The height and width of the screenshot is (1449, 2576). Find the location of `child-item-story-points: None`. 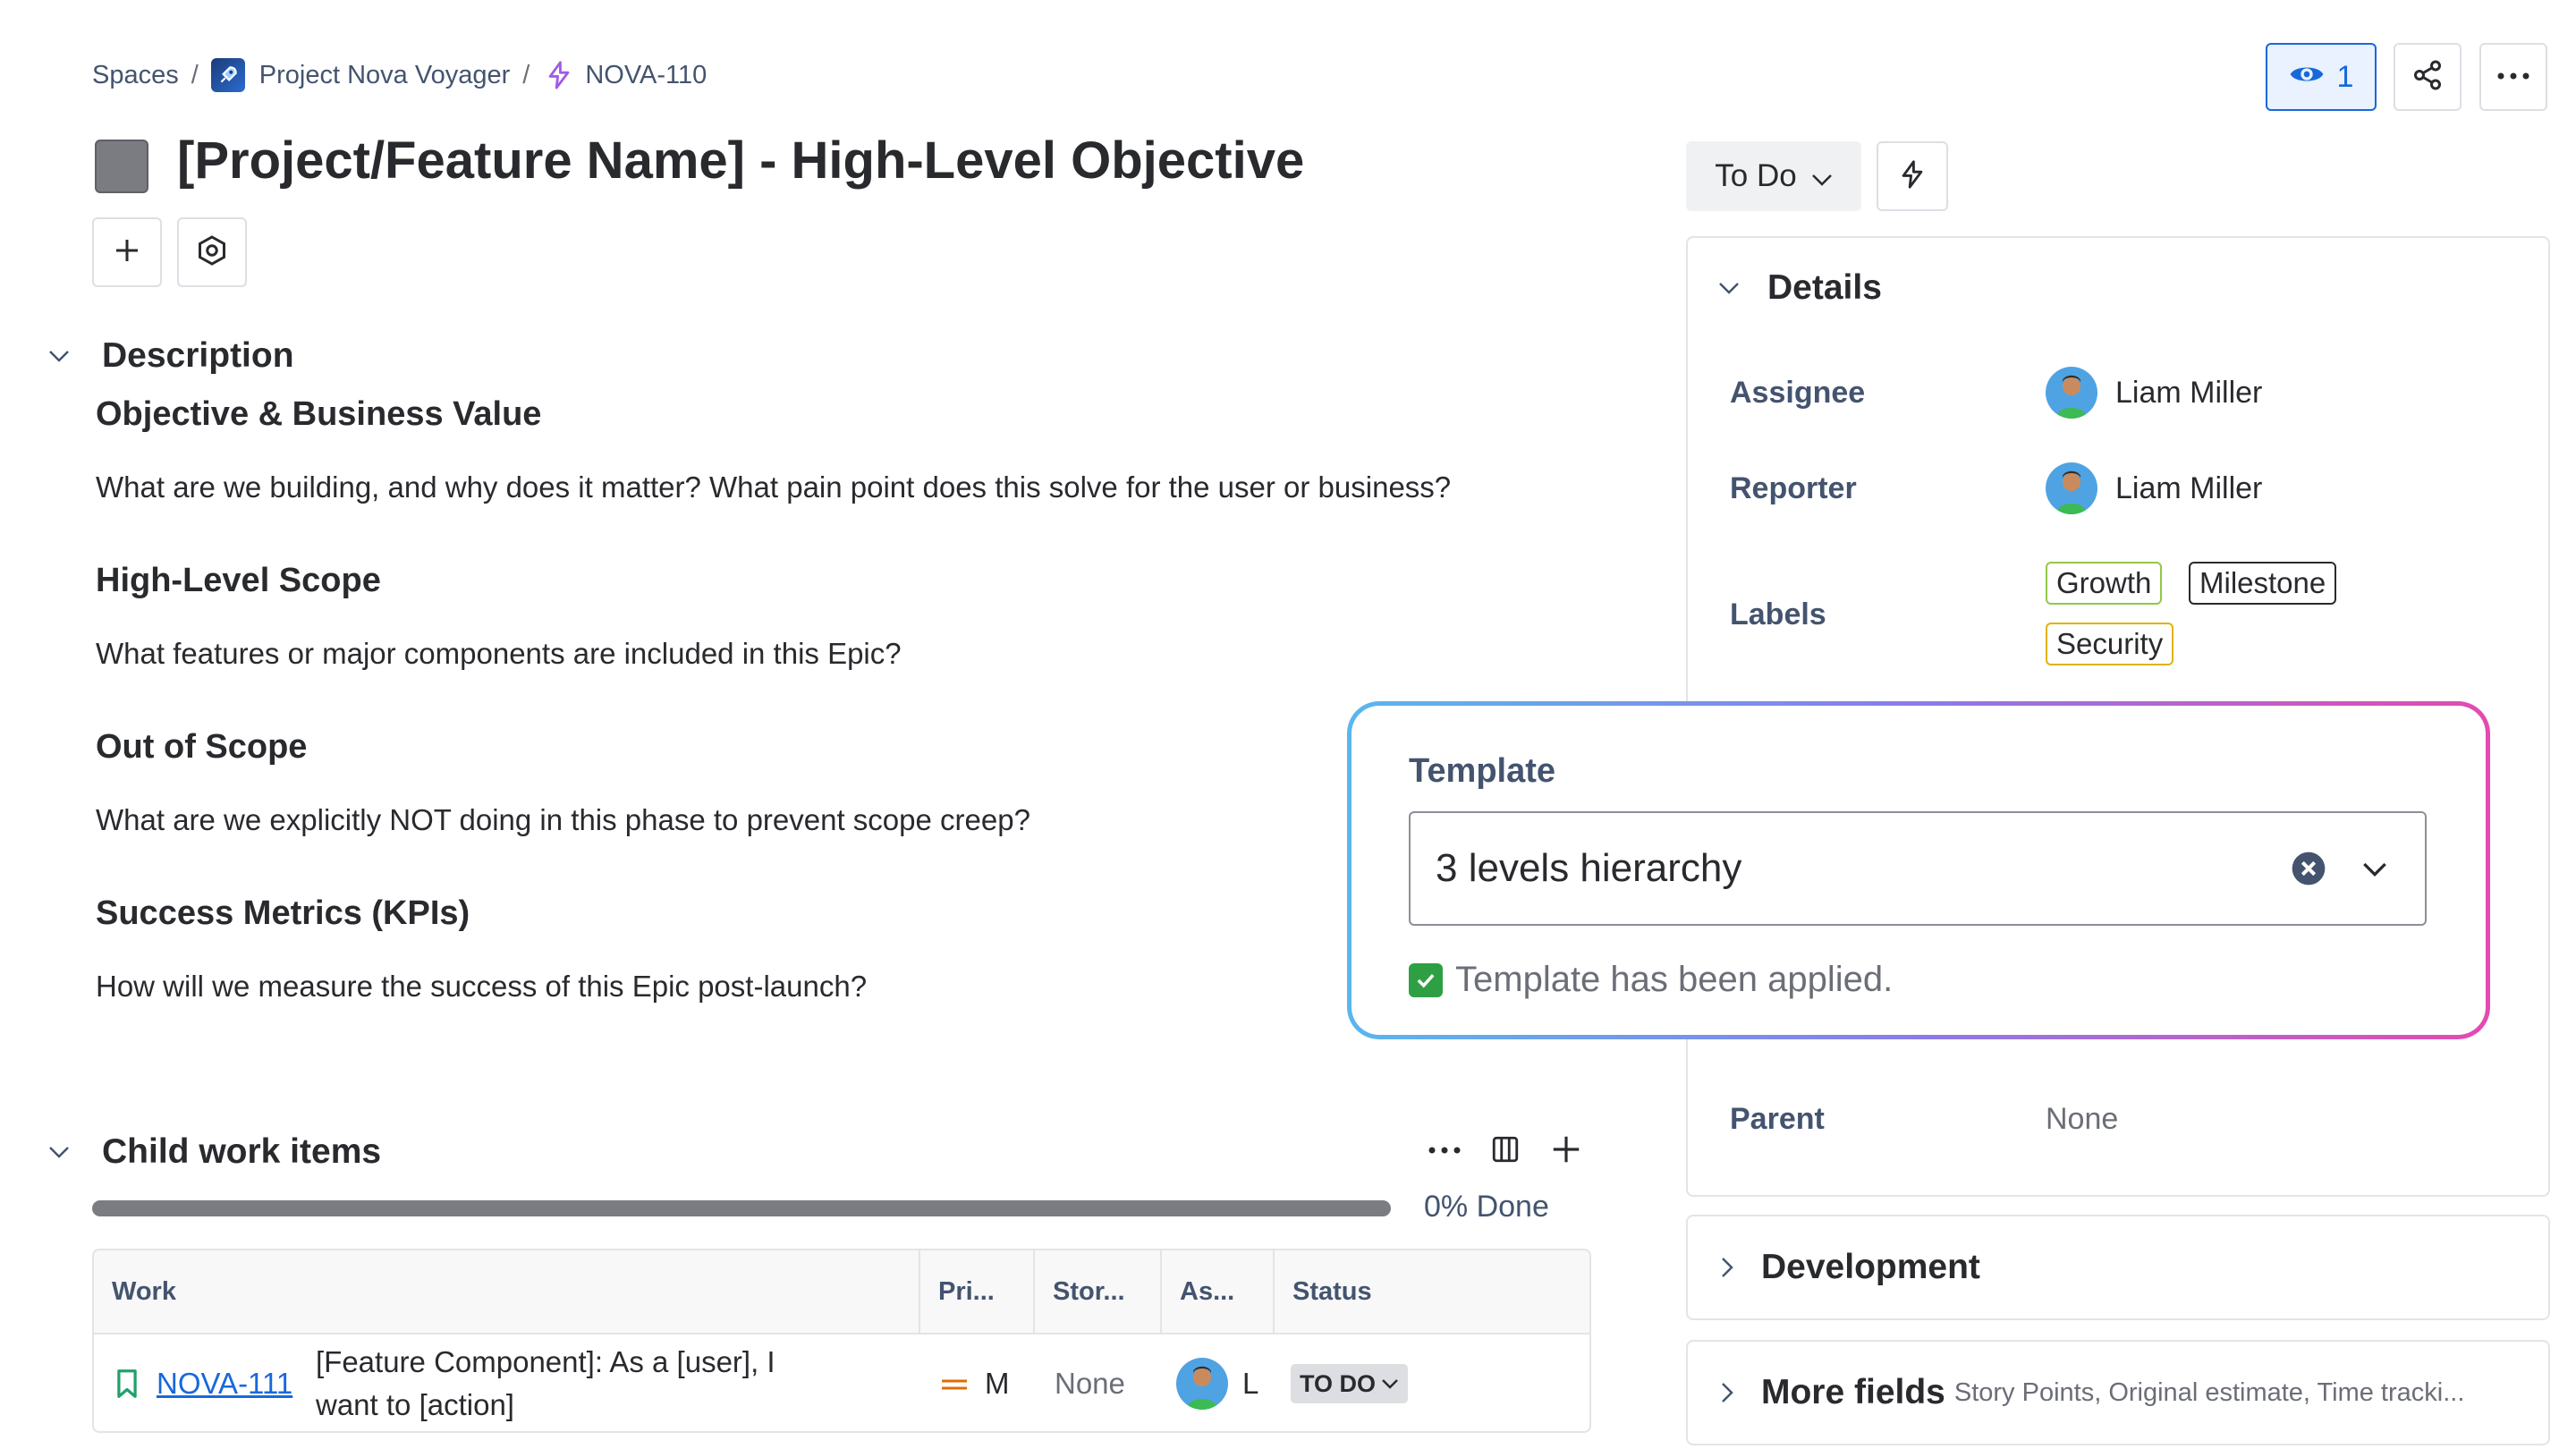

child-item-story-points: None is located at coordinates (1090, 1383).